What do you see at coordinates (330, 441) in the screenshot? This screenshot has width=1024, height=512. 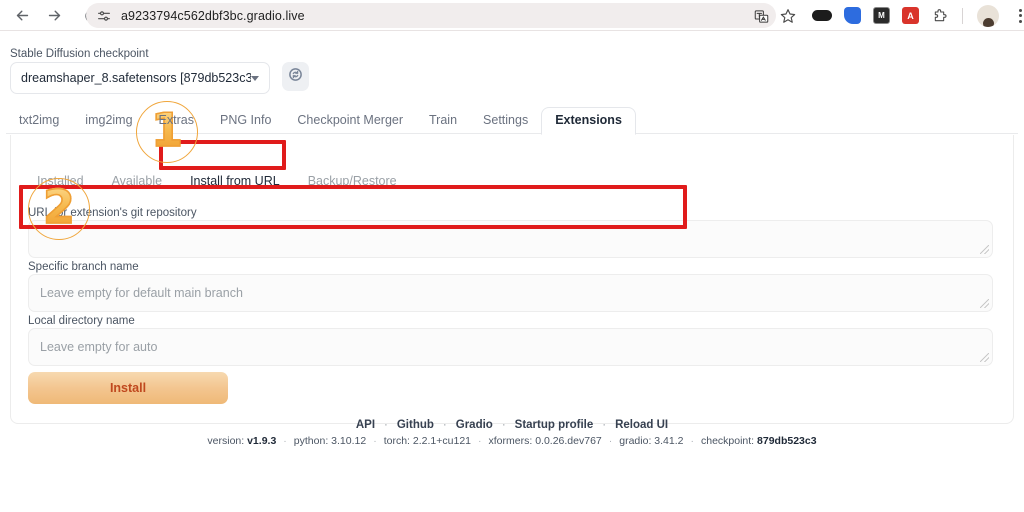 I see `version-entry: python: 3.10.12` at bounding box center [330, 441].